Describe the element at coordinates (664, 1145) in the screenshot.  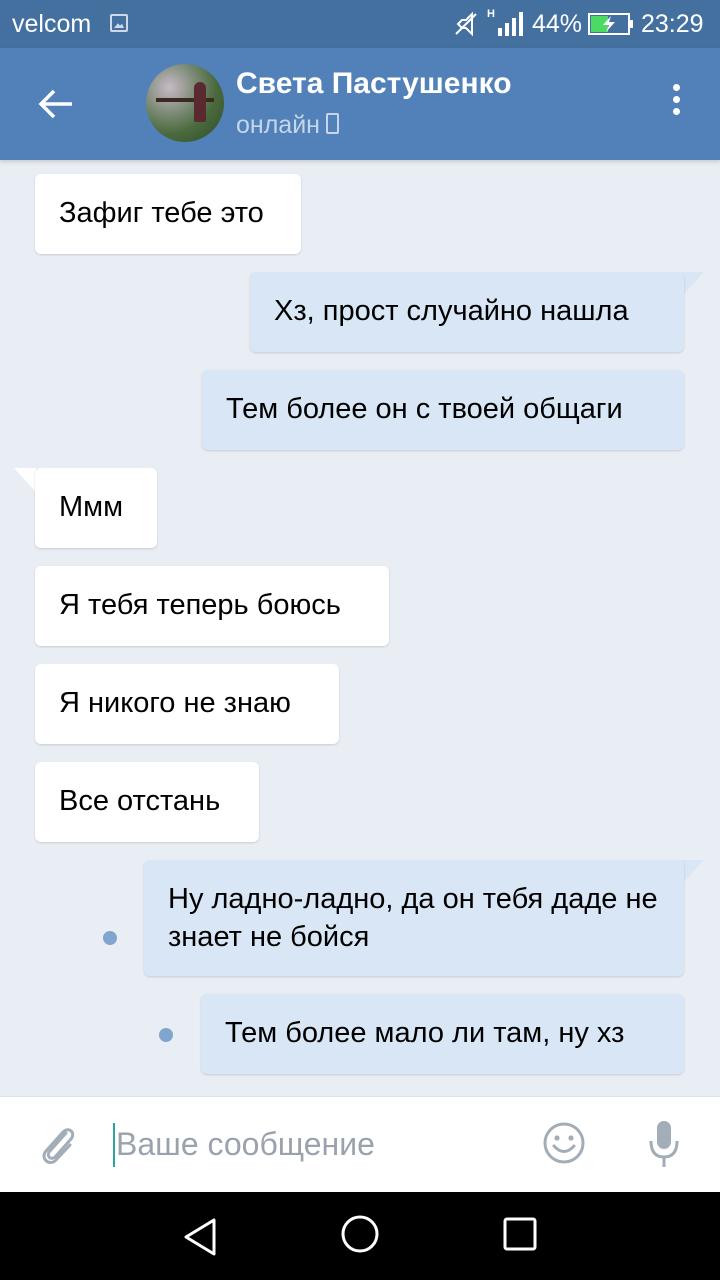
I see `mic-icon` at that location.